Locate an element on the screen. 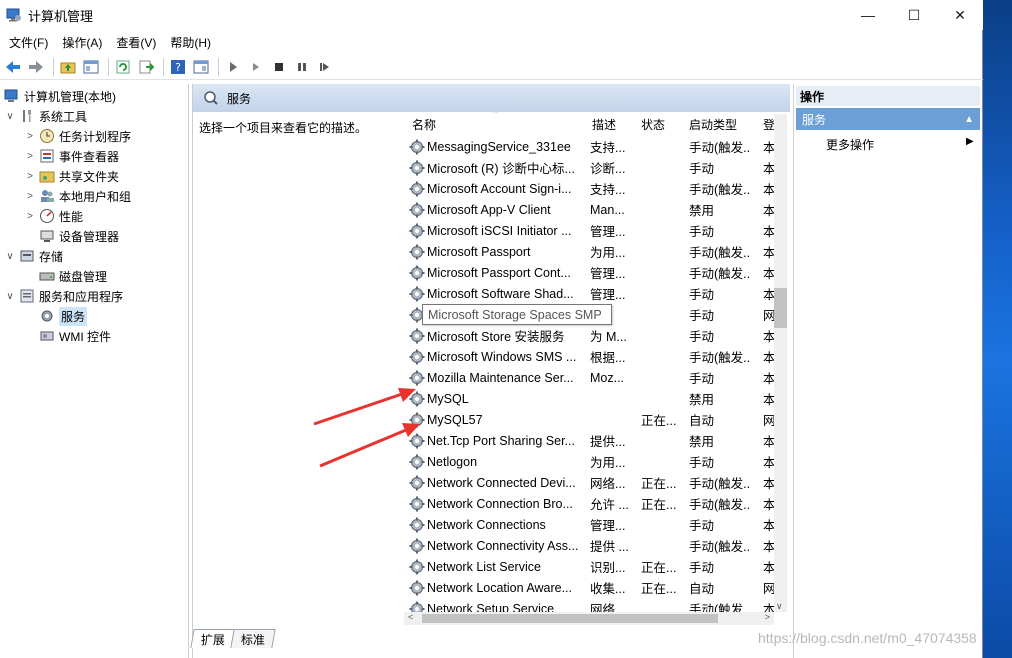  service-row: Microsoft Store 安装服务 为 M... 手动 本 is located at coordinates (588, 335).